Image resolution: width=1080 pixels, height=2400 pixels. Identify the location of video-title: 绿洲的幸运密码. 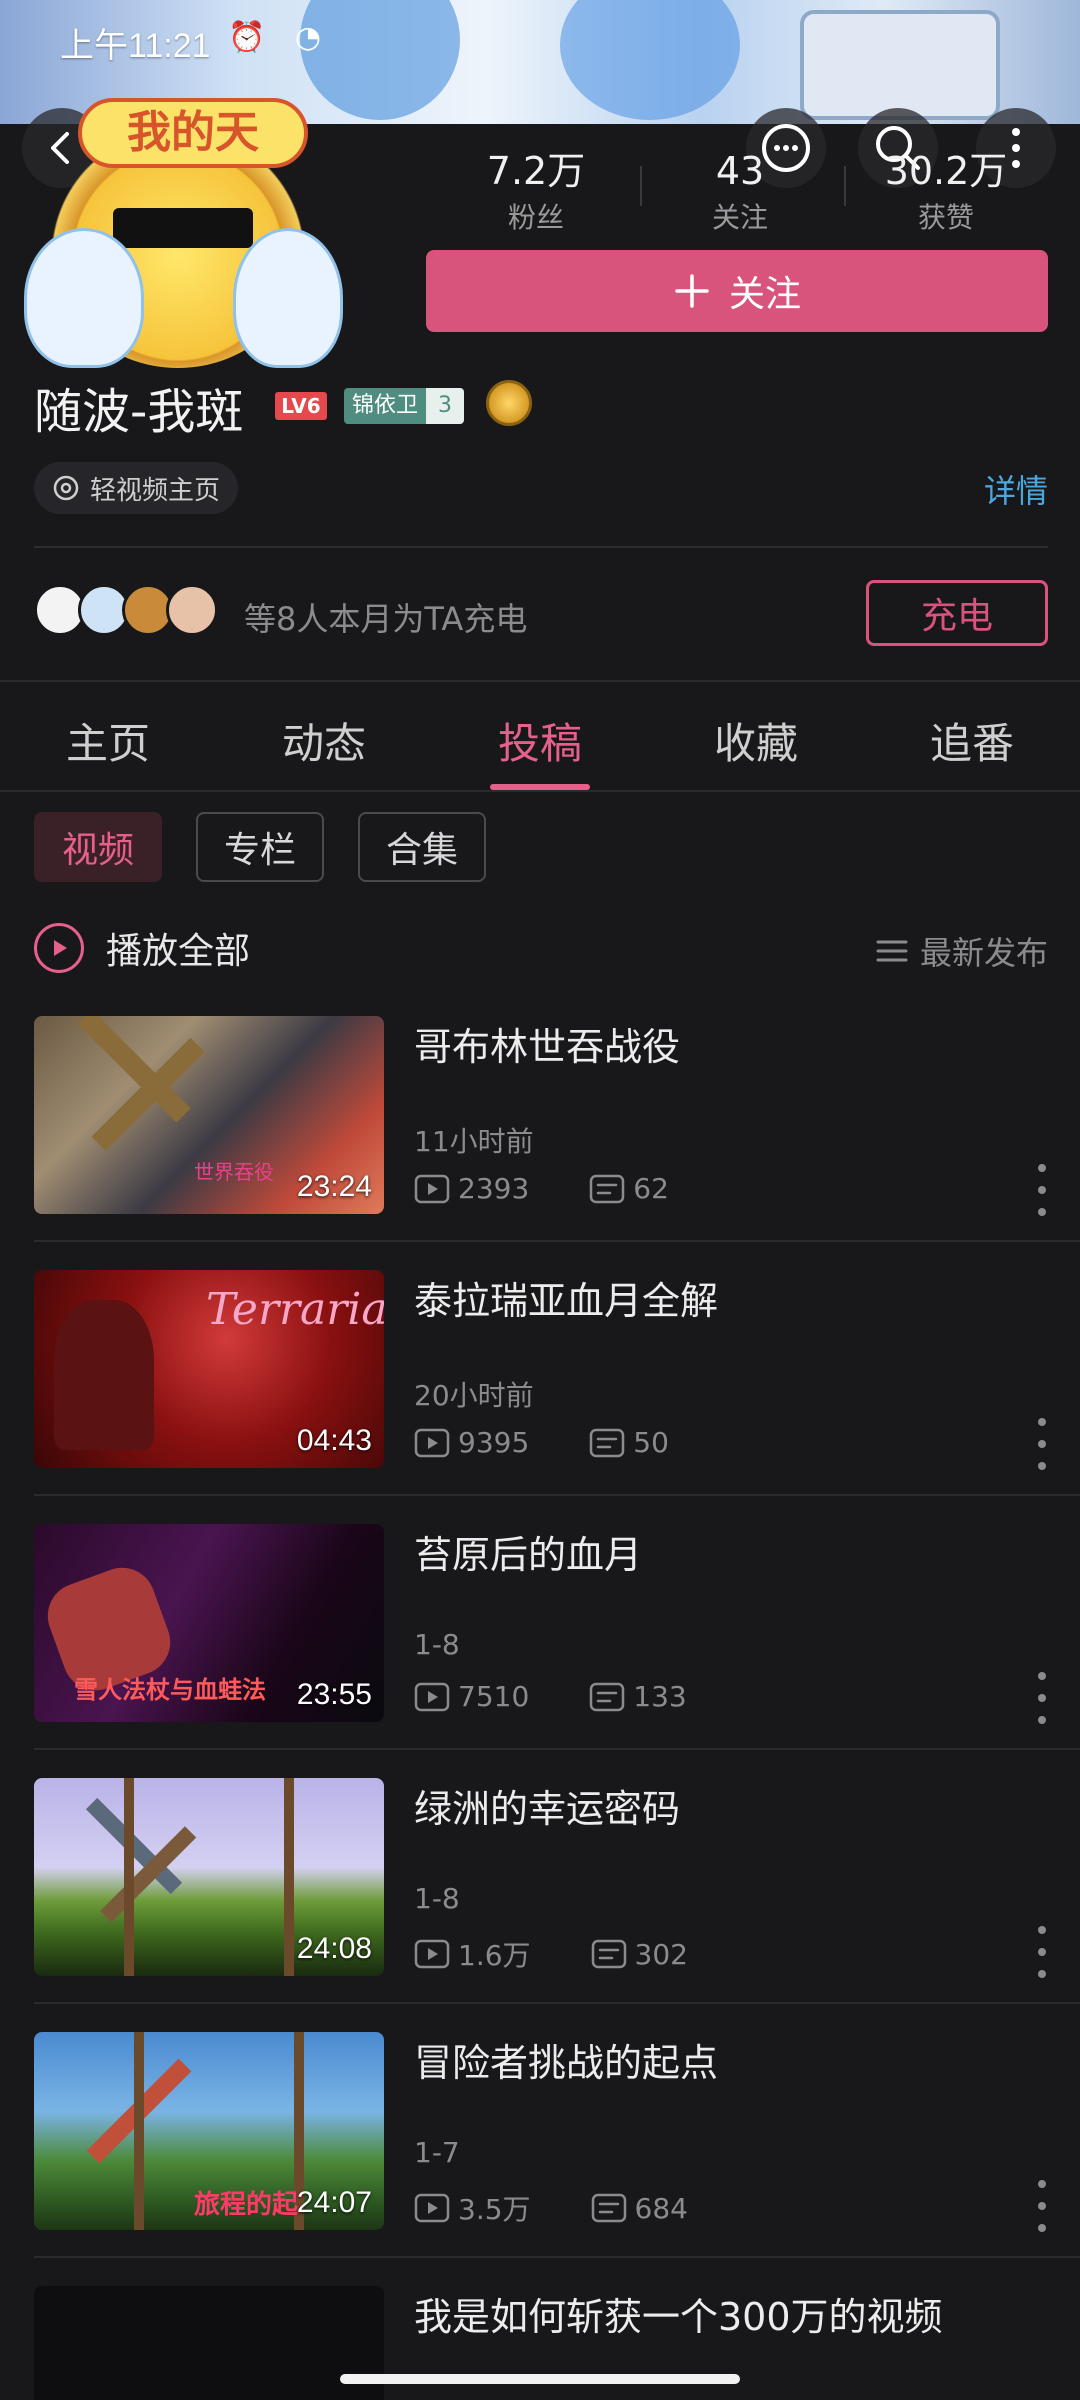
(547, 1809).